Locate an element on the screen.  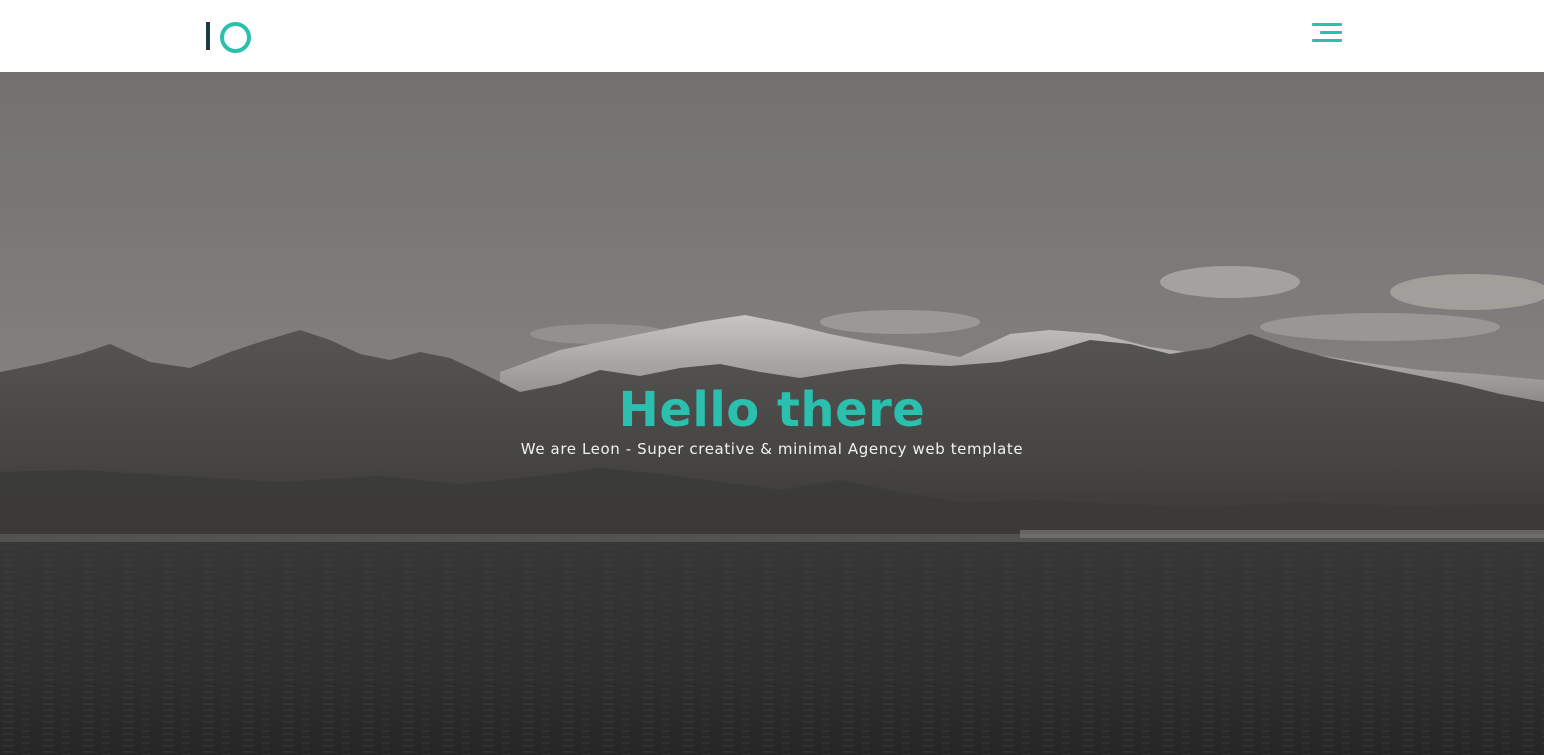
logo-bar-mark is located at coordinates (208, 36).